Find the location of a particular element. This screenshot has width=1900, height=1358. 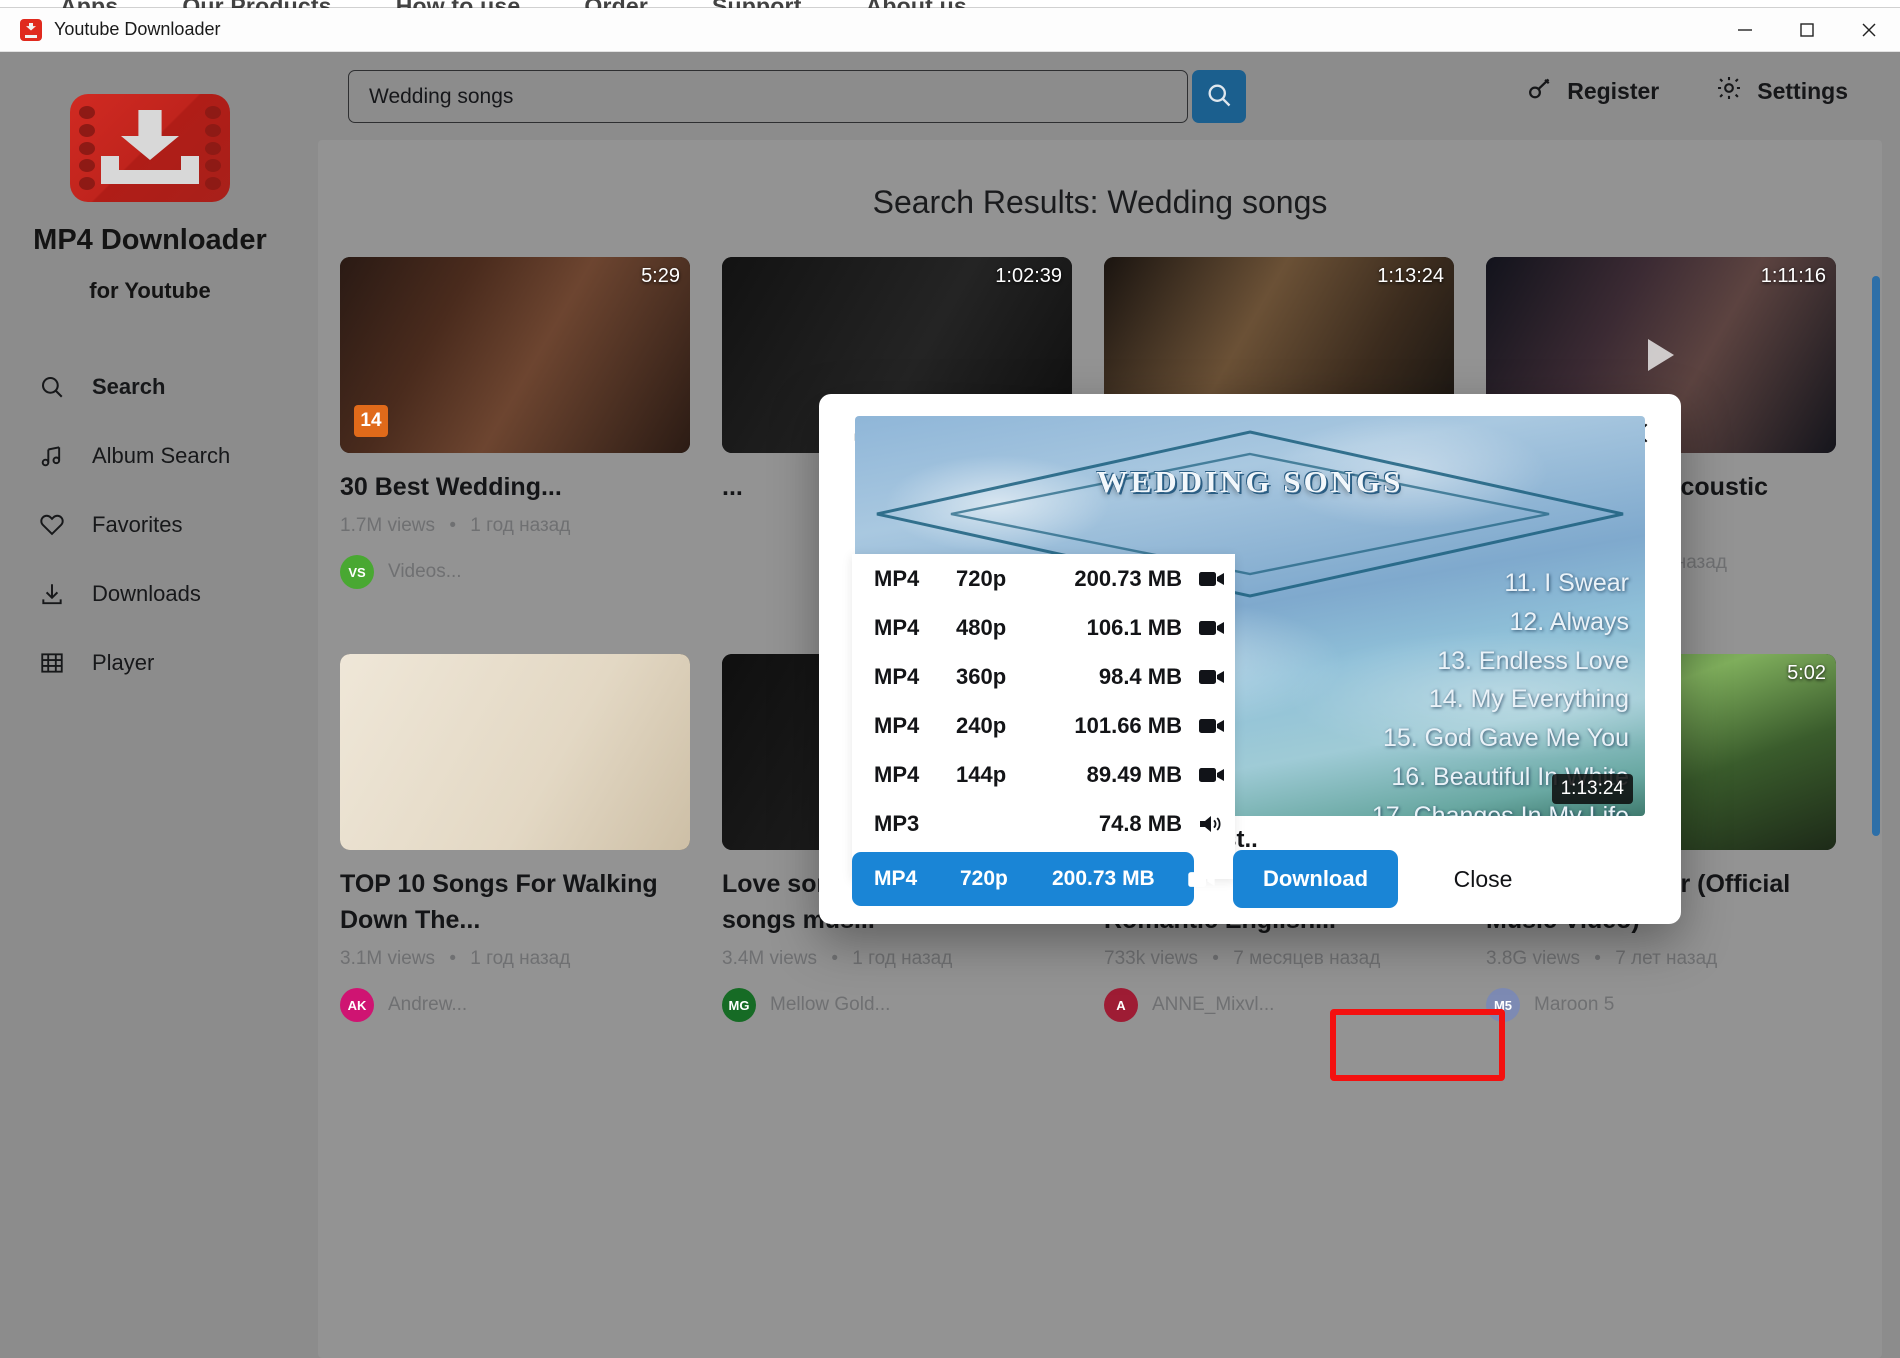

video-age: 7 лет назад is located at coordinates (1666, 958).